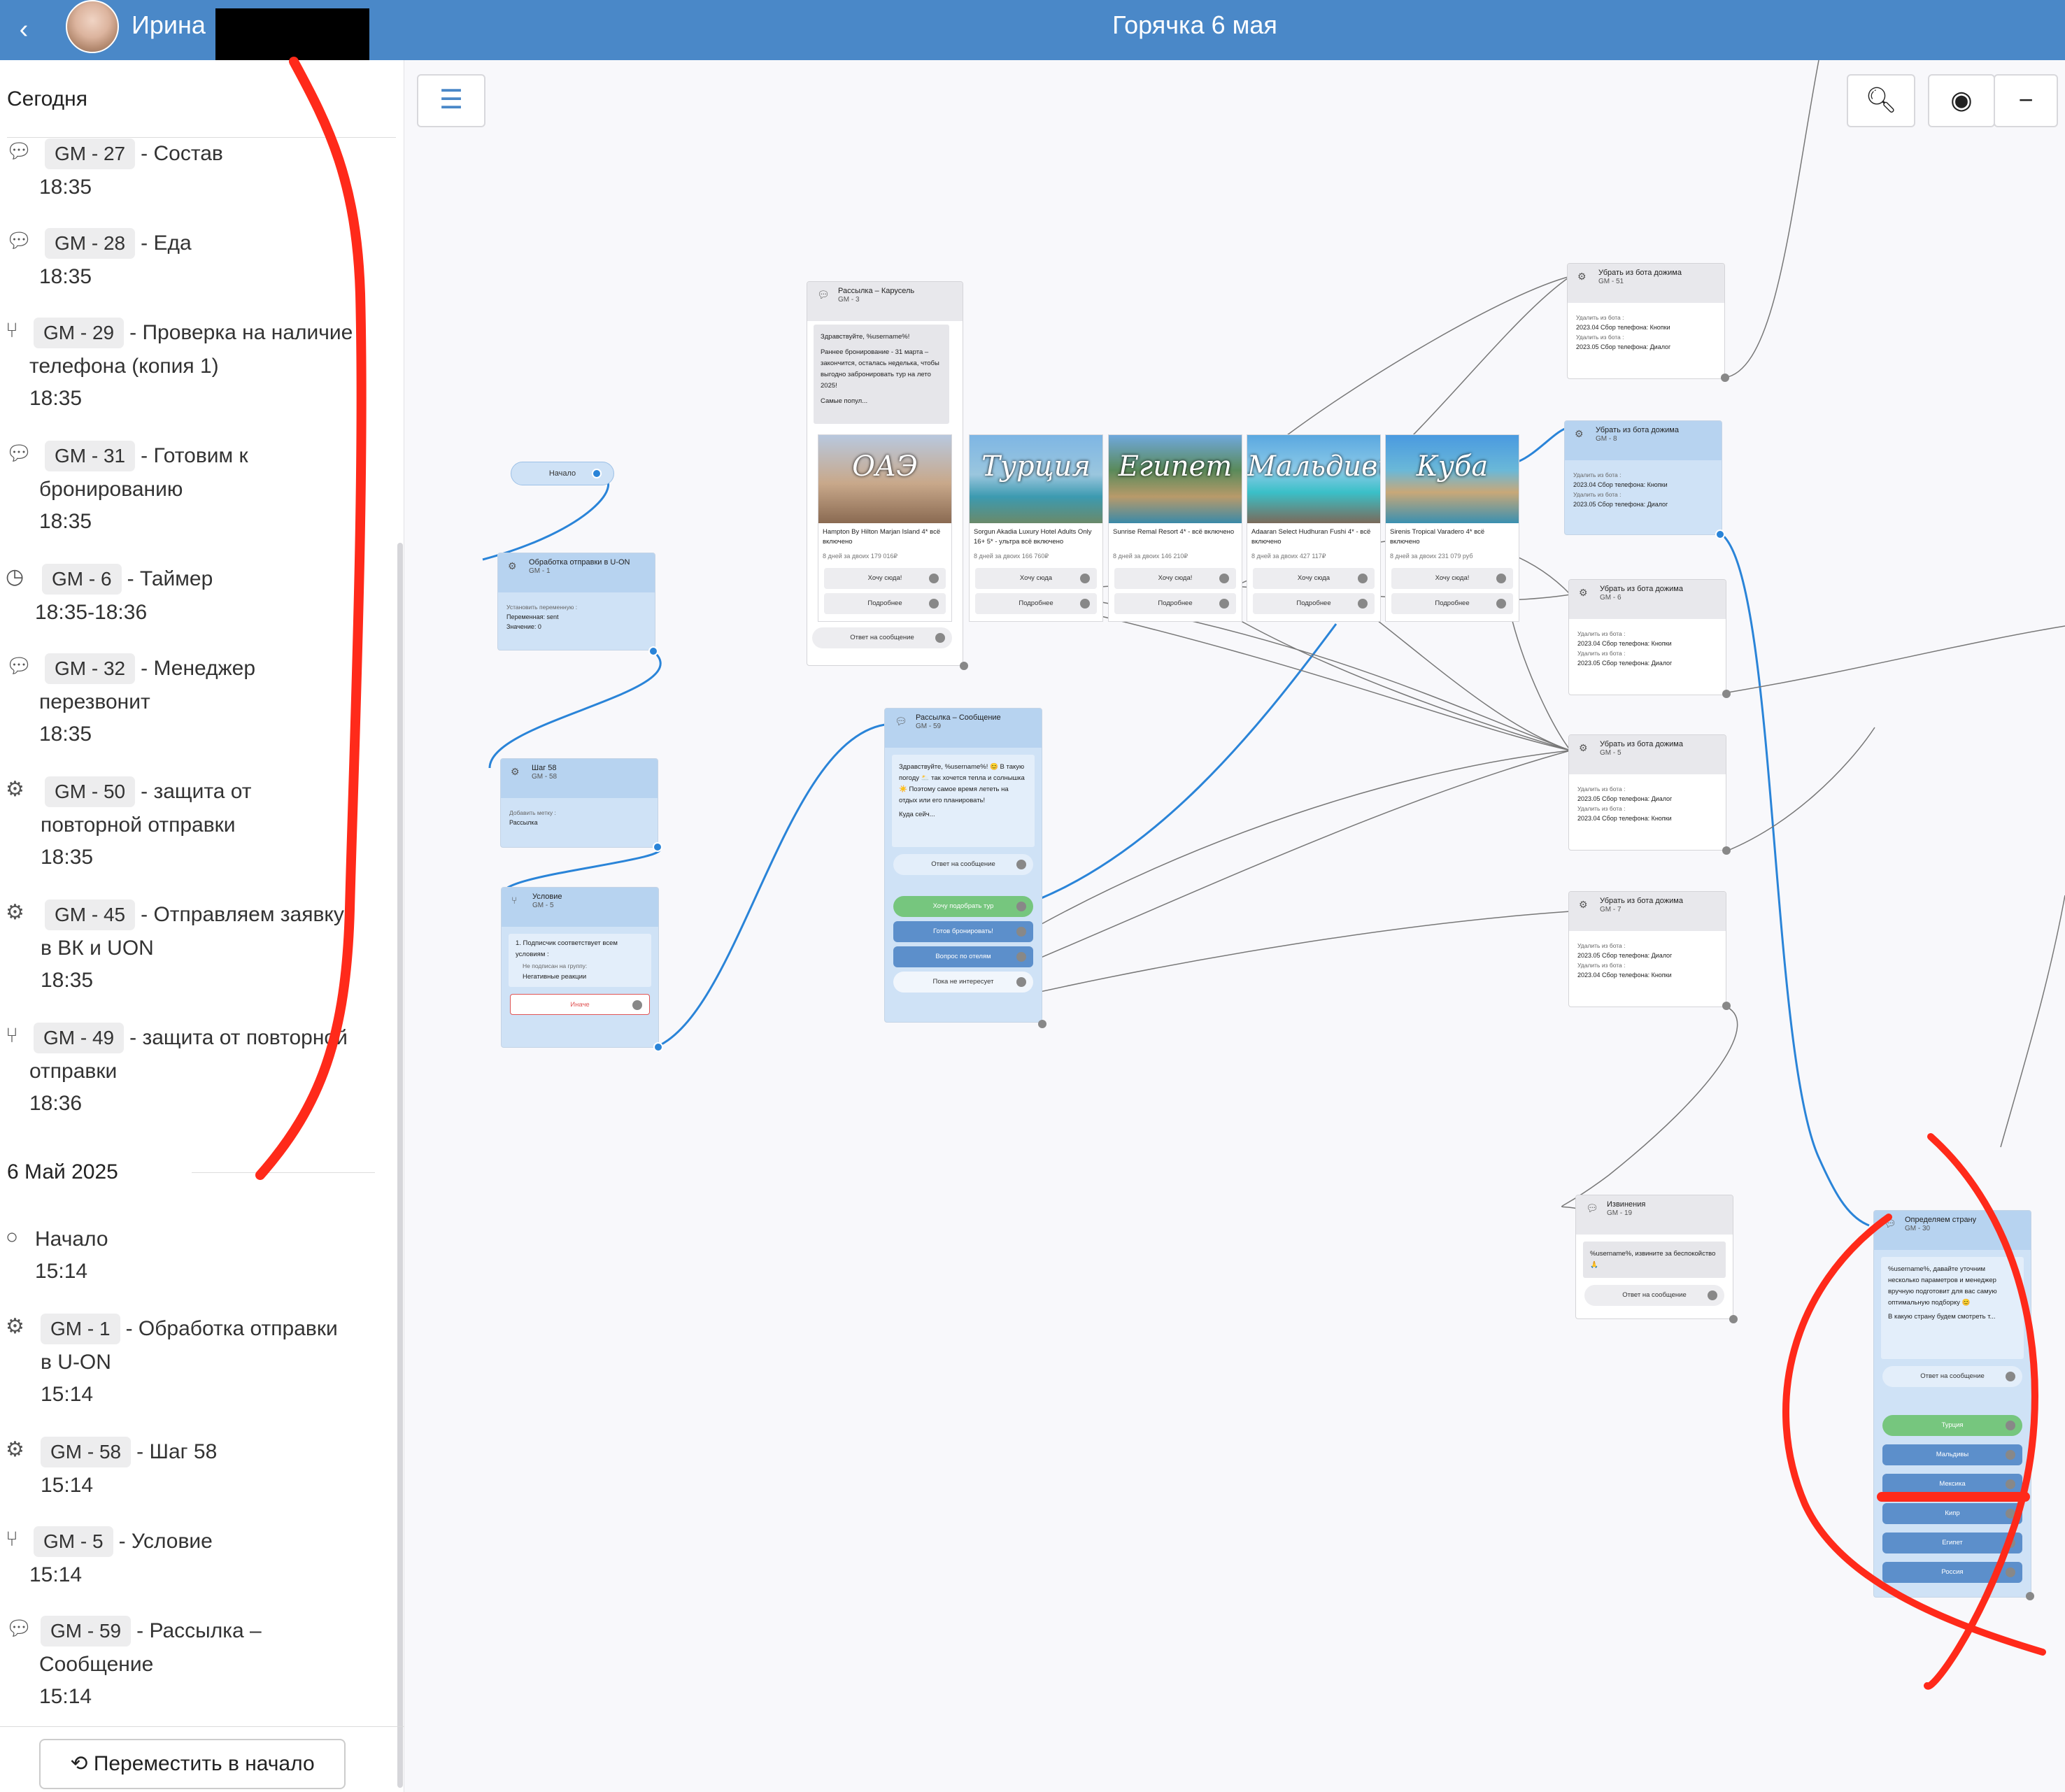 The image size is (2065, 1792). Describe the element at coordinates (876, 291) in the screenshot. I see `node-title: Рассылка – Карусель` at that location.